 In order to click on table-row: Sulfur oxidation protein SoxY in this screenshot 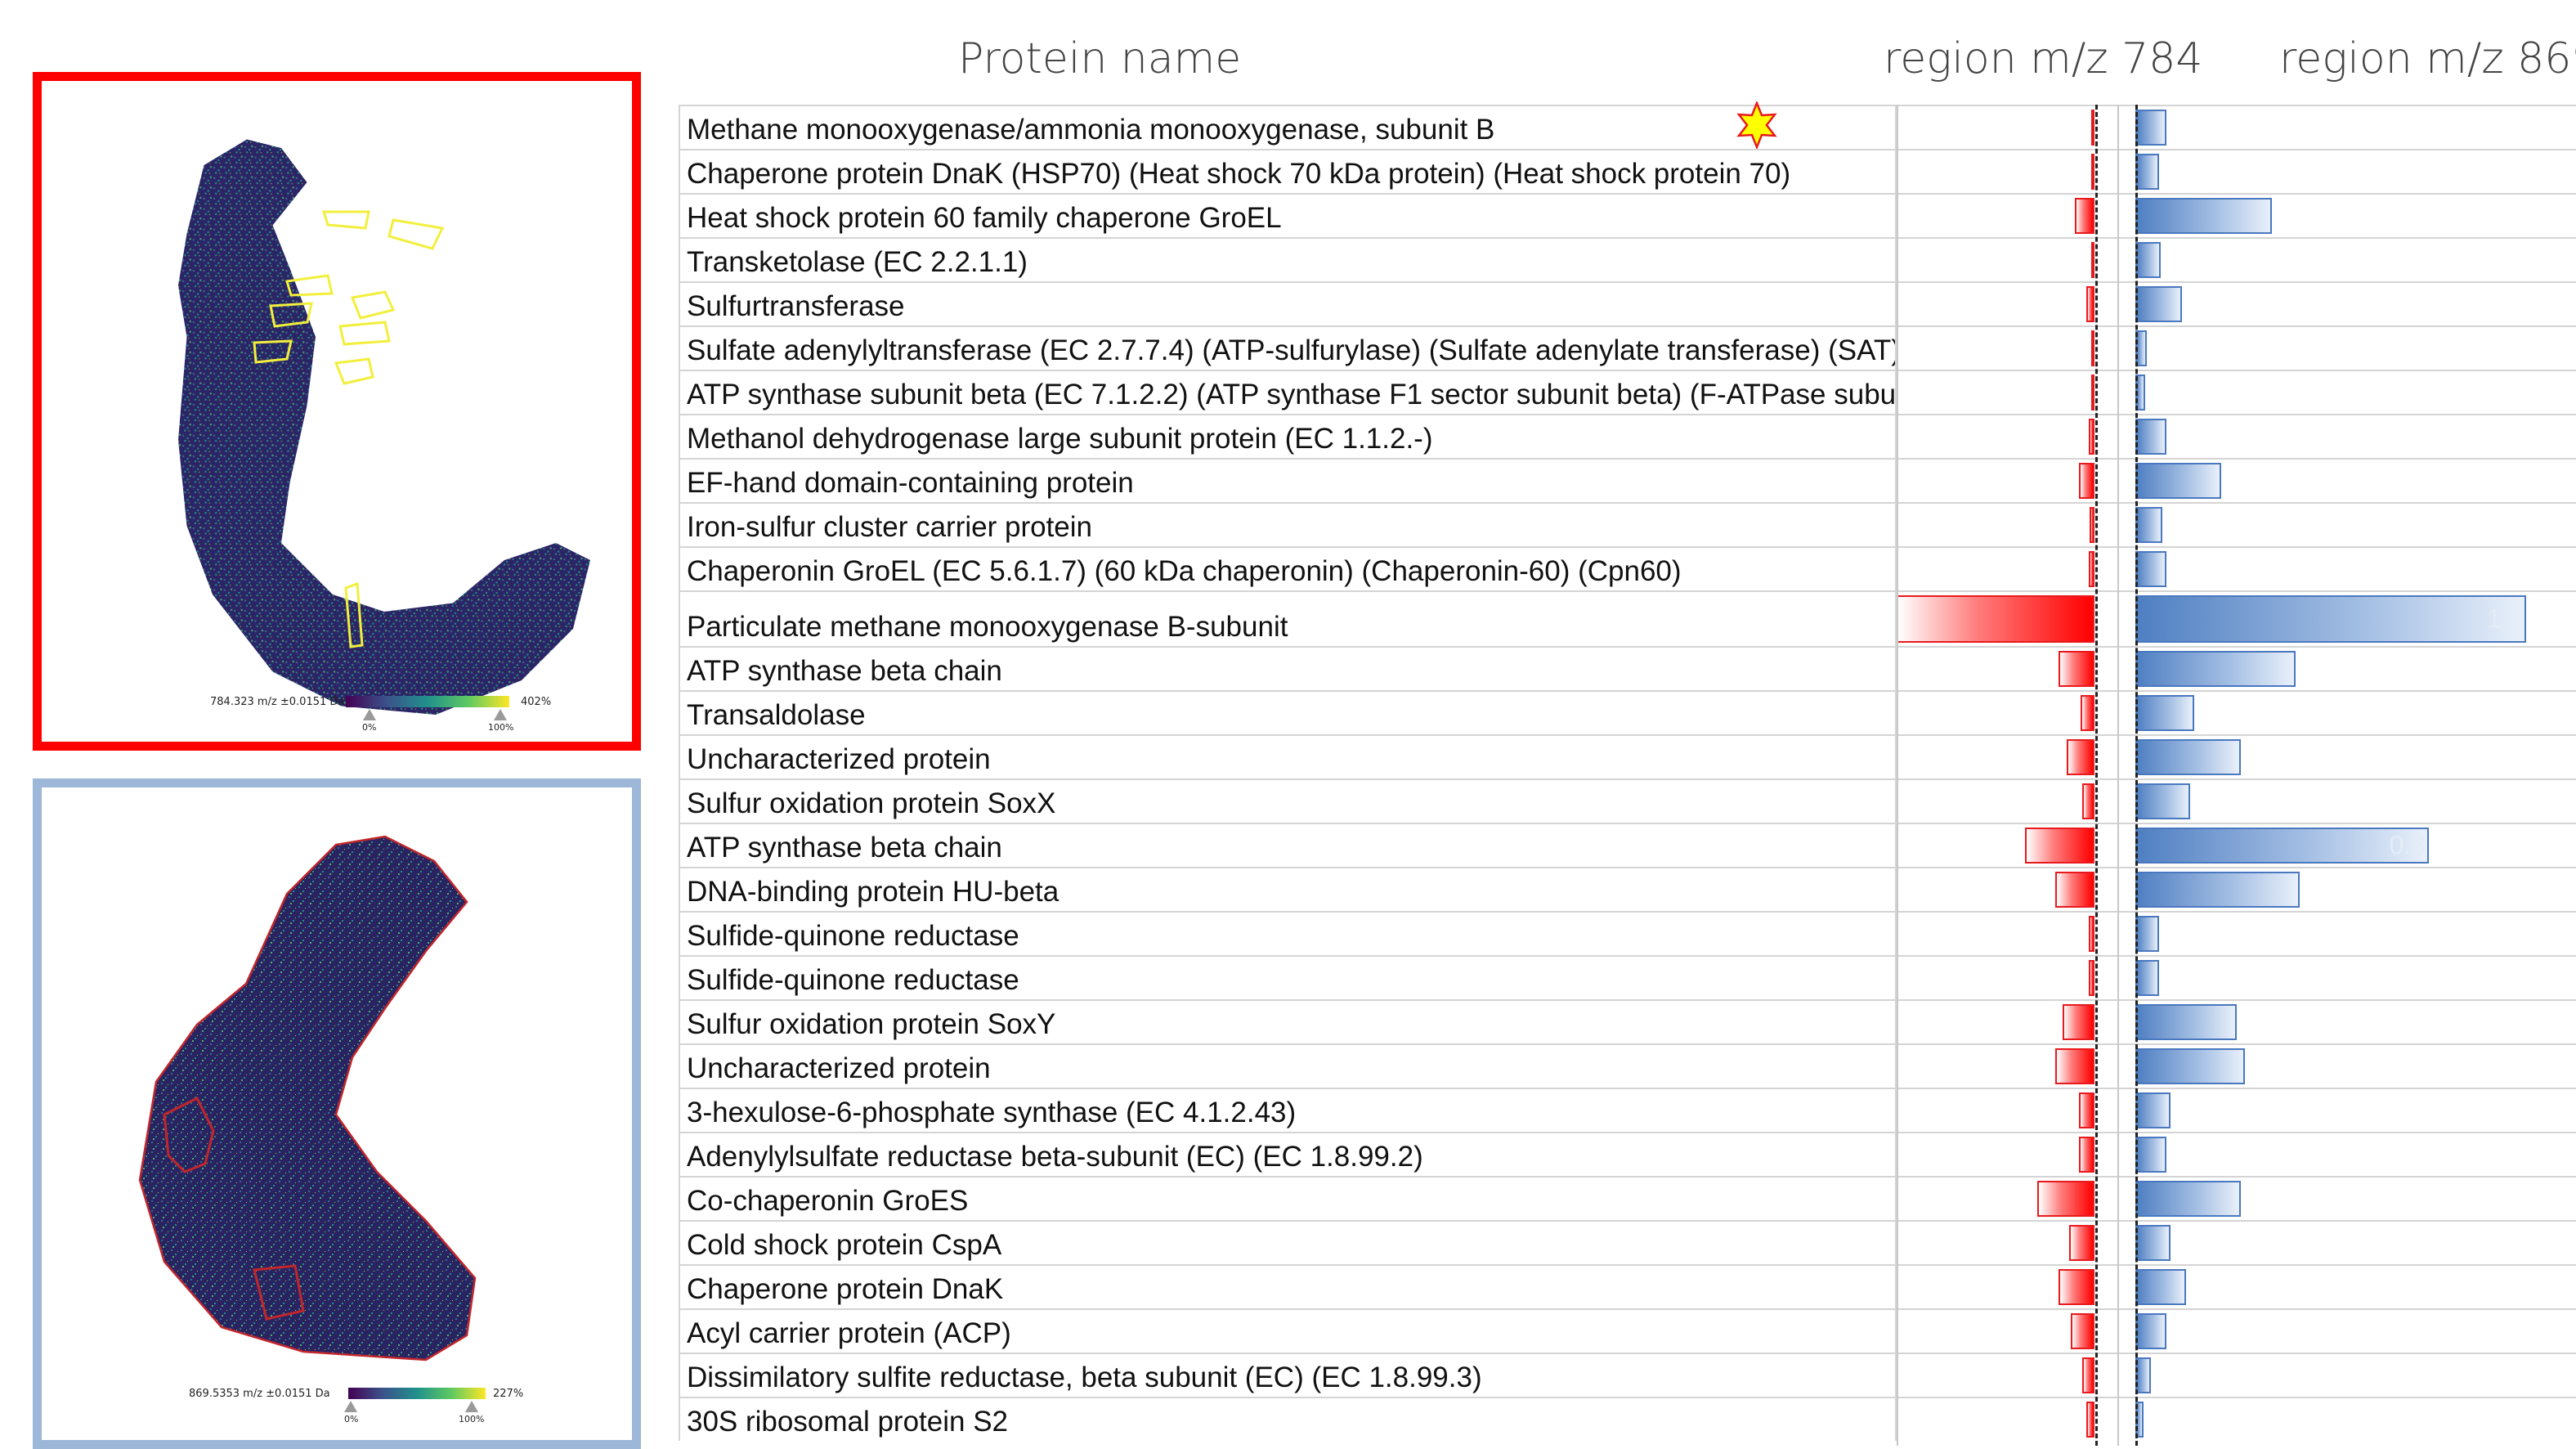, I will do `click(1628, 1021)`.